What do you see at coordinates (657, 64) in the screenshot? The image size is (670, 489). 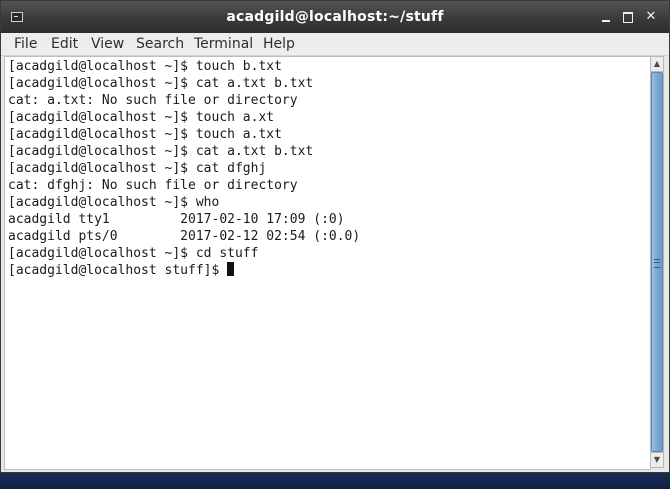 I see `scroll-up-arrow-icon: ▲` at bounding box center [657, 64].